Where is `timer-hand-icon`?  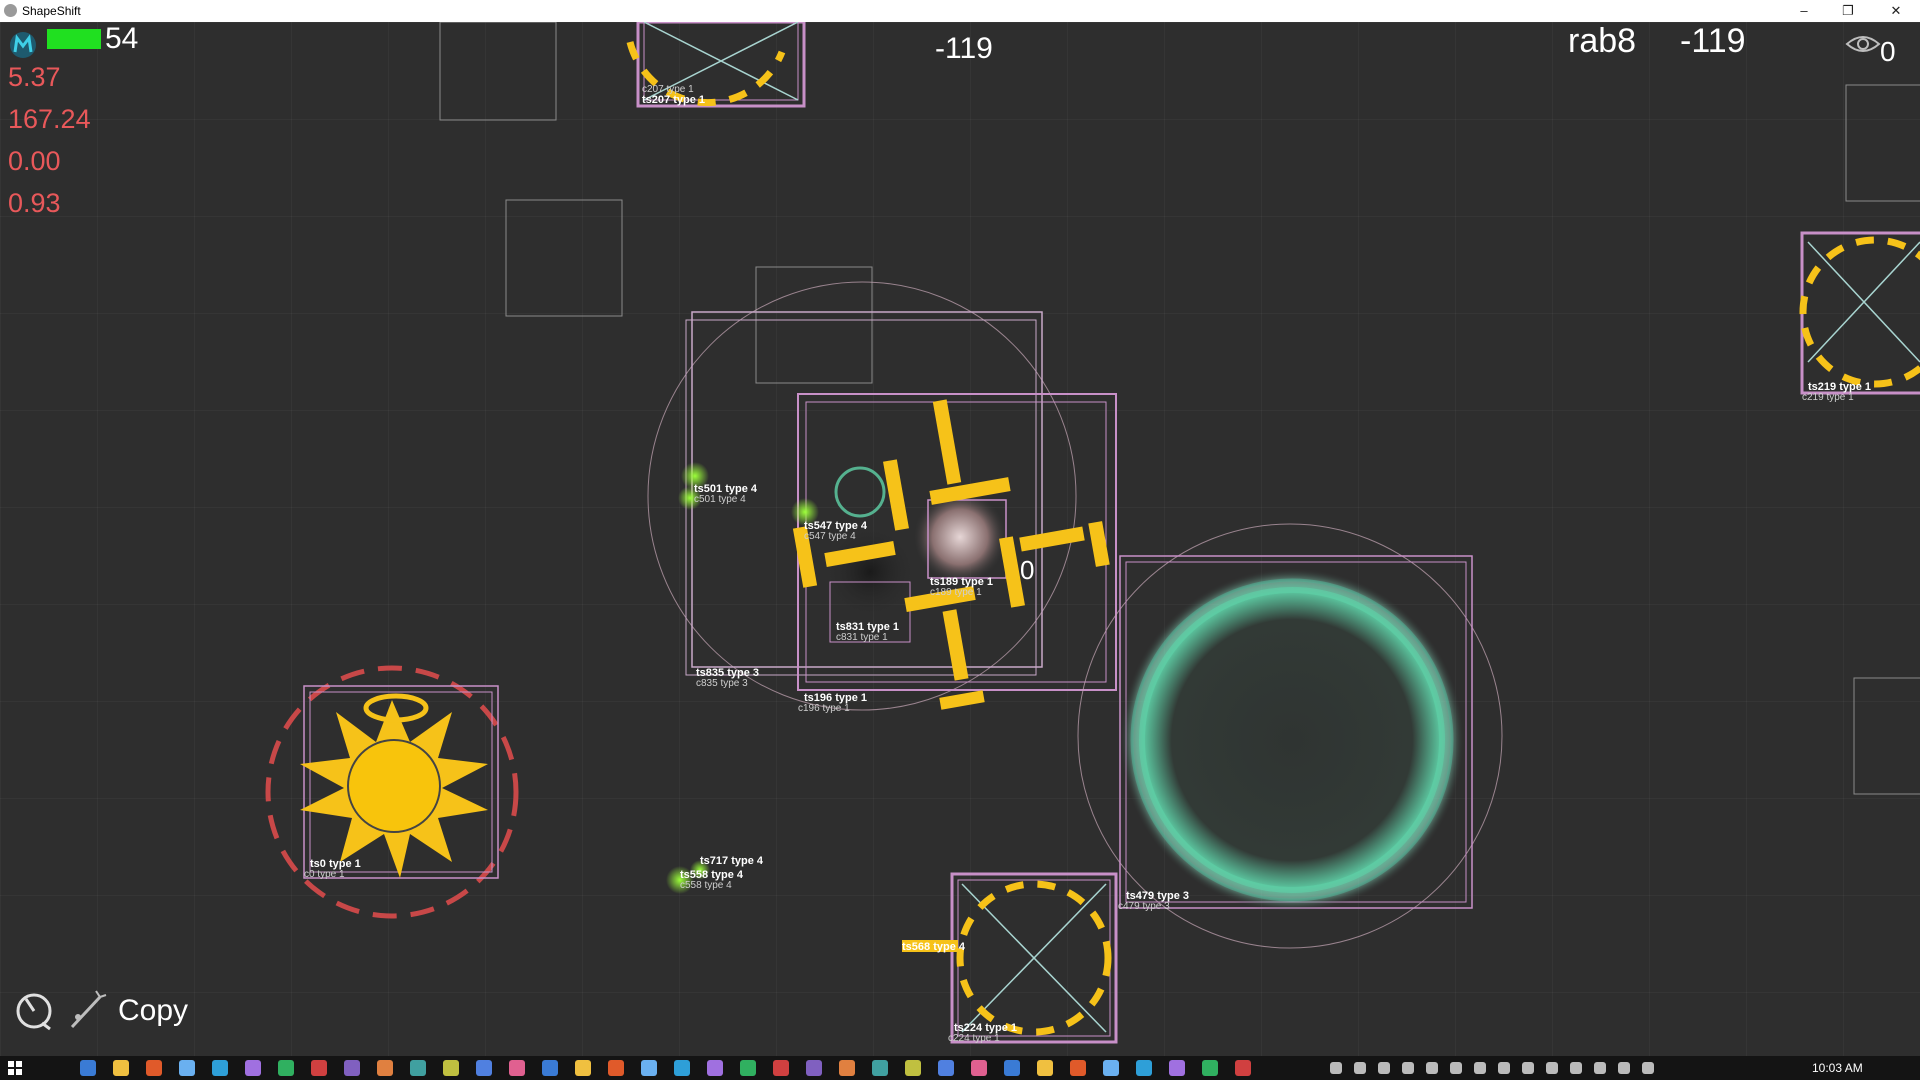 timer-hand-icon is located at coordinates (34, 1009).